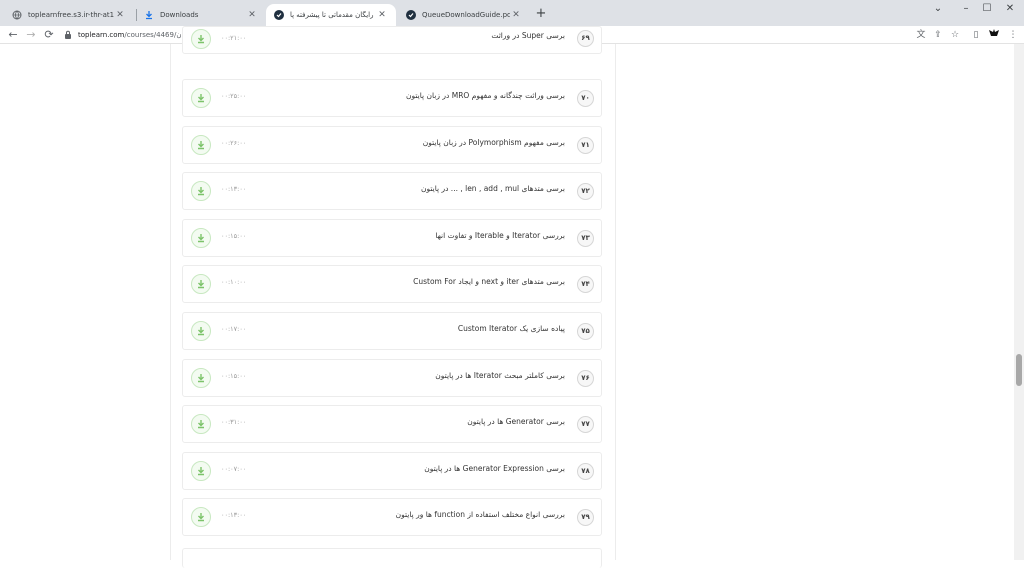 The image size is (1024, 568). Describe the element at coordinates (585, 145) in the screenshot. I see `lesson-number: ۷۱` at that location.